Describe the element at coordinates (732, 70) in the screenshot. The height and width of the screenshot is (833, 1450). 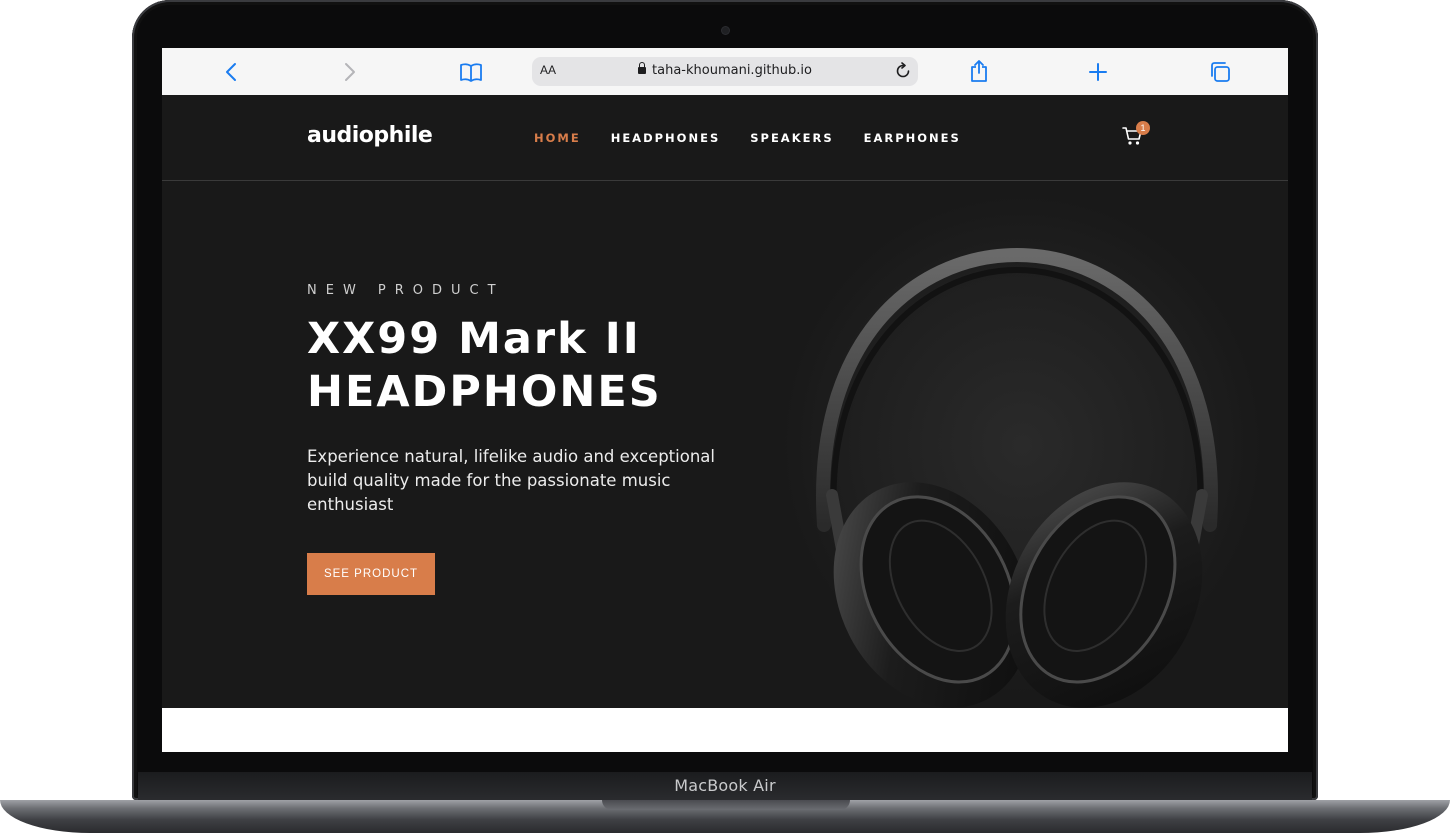
I see `url-text: taha-khoumani.github.io` at that location.